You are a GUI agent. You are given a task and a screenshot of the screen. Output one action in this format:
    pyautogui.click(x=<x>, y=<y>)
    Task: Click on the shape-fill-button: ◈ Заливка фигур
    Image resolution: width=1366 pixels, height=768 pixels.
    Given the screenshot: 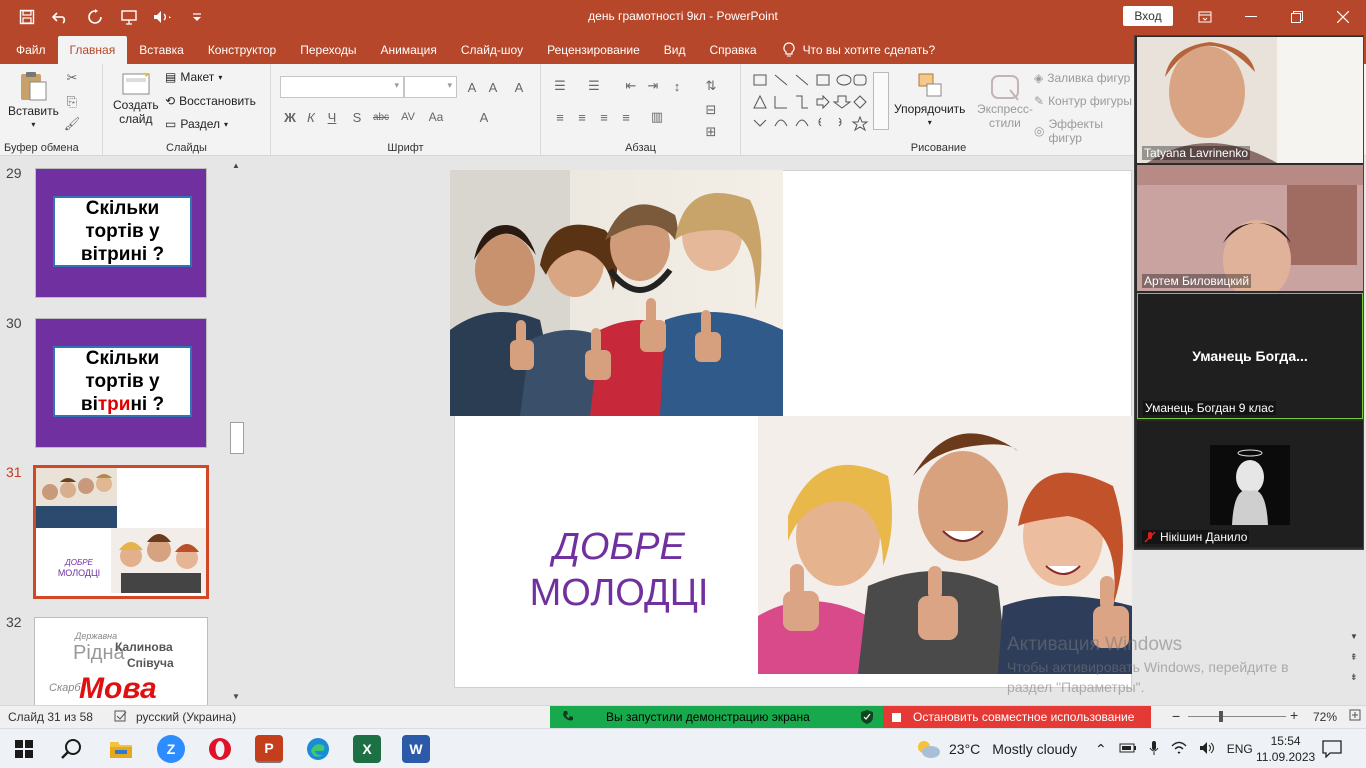 What is the action you would take?
    pyautogui.click(x=1082, y=78)
    